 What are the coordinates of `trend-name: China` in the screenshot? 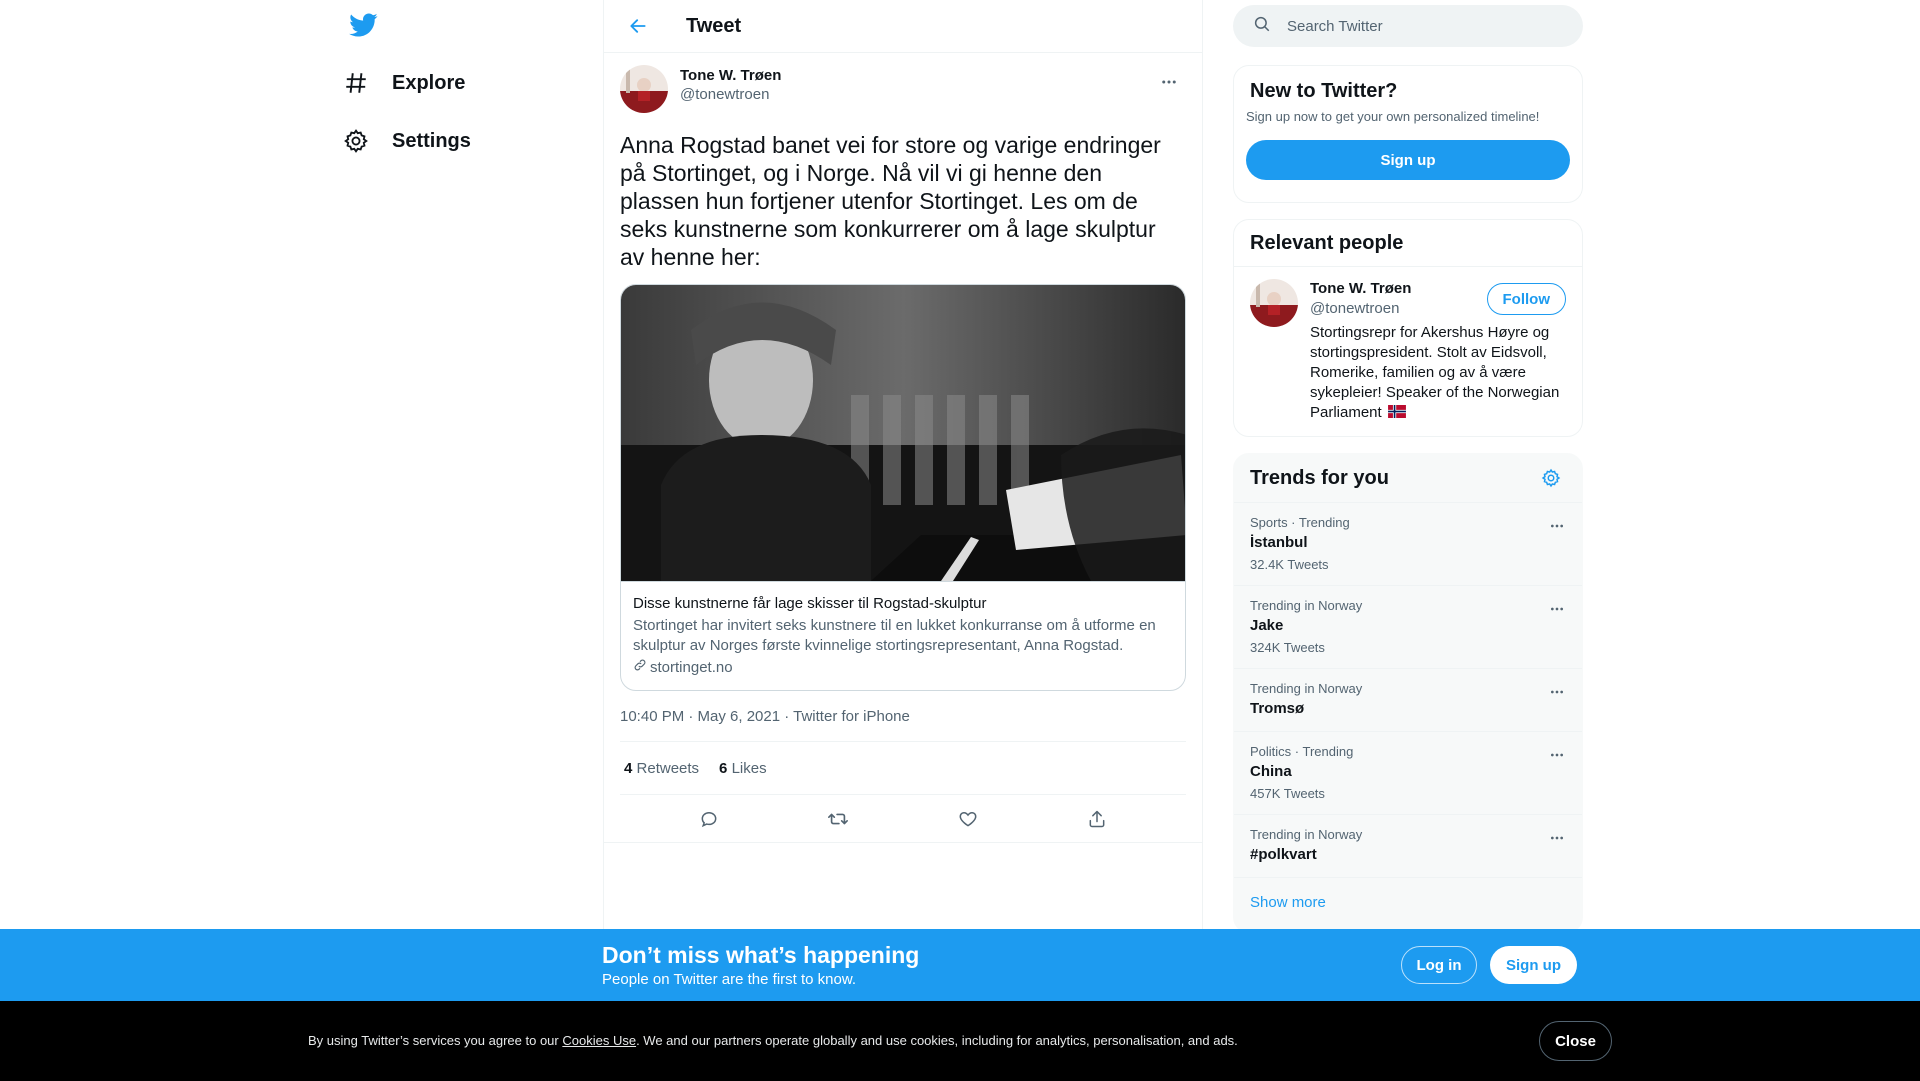 It's located at (1271, 771).